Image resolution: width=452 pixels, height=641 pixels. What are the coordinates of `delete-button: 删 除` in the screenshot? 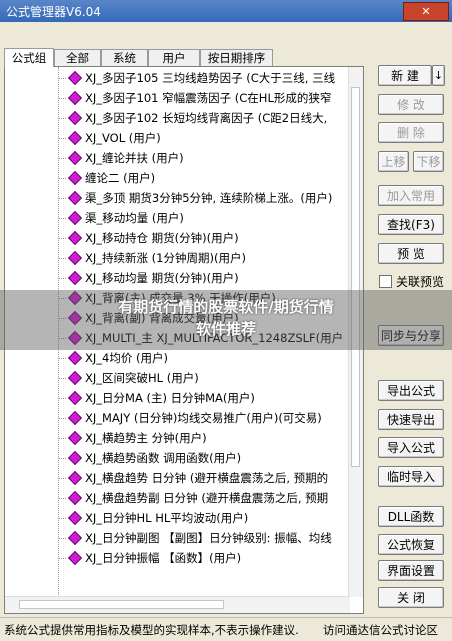 It's located at (411, 132).